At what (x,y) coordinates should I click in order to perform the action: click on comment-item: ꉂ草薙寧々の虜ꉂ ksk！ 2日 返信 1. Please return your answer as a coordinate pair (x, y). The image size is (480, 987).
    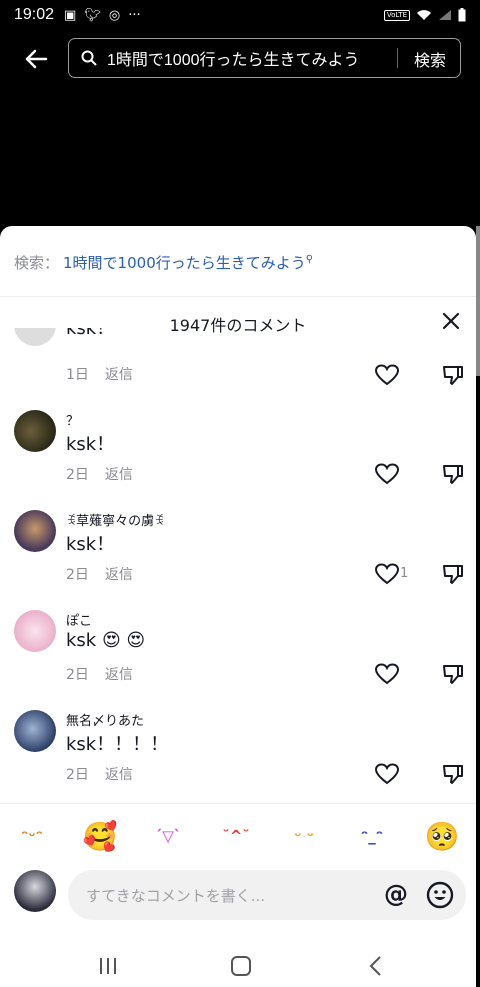
    Looking at the image, I should click on (238, 552).